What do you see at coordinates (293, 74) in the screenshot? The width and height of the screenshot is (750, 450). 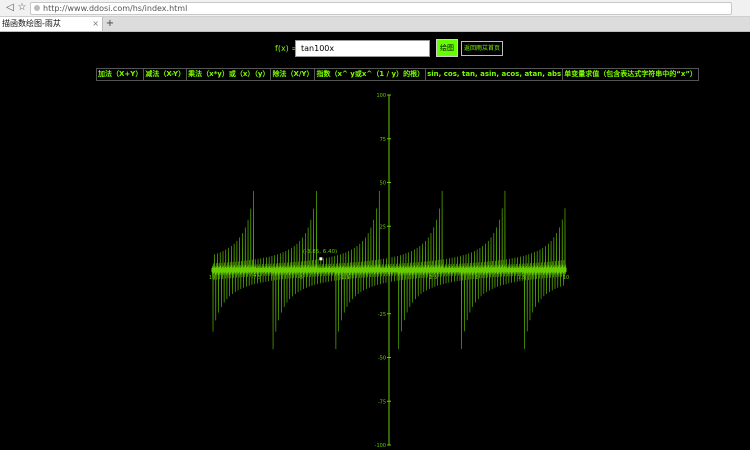 I see `help-divide: 除法（X/Y）` at bounding box center [293, 74].